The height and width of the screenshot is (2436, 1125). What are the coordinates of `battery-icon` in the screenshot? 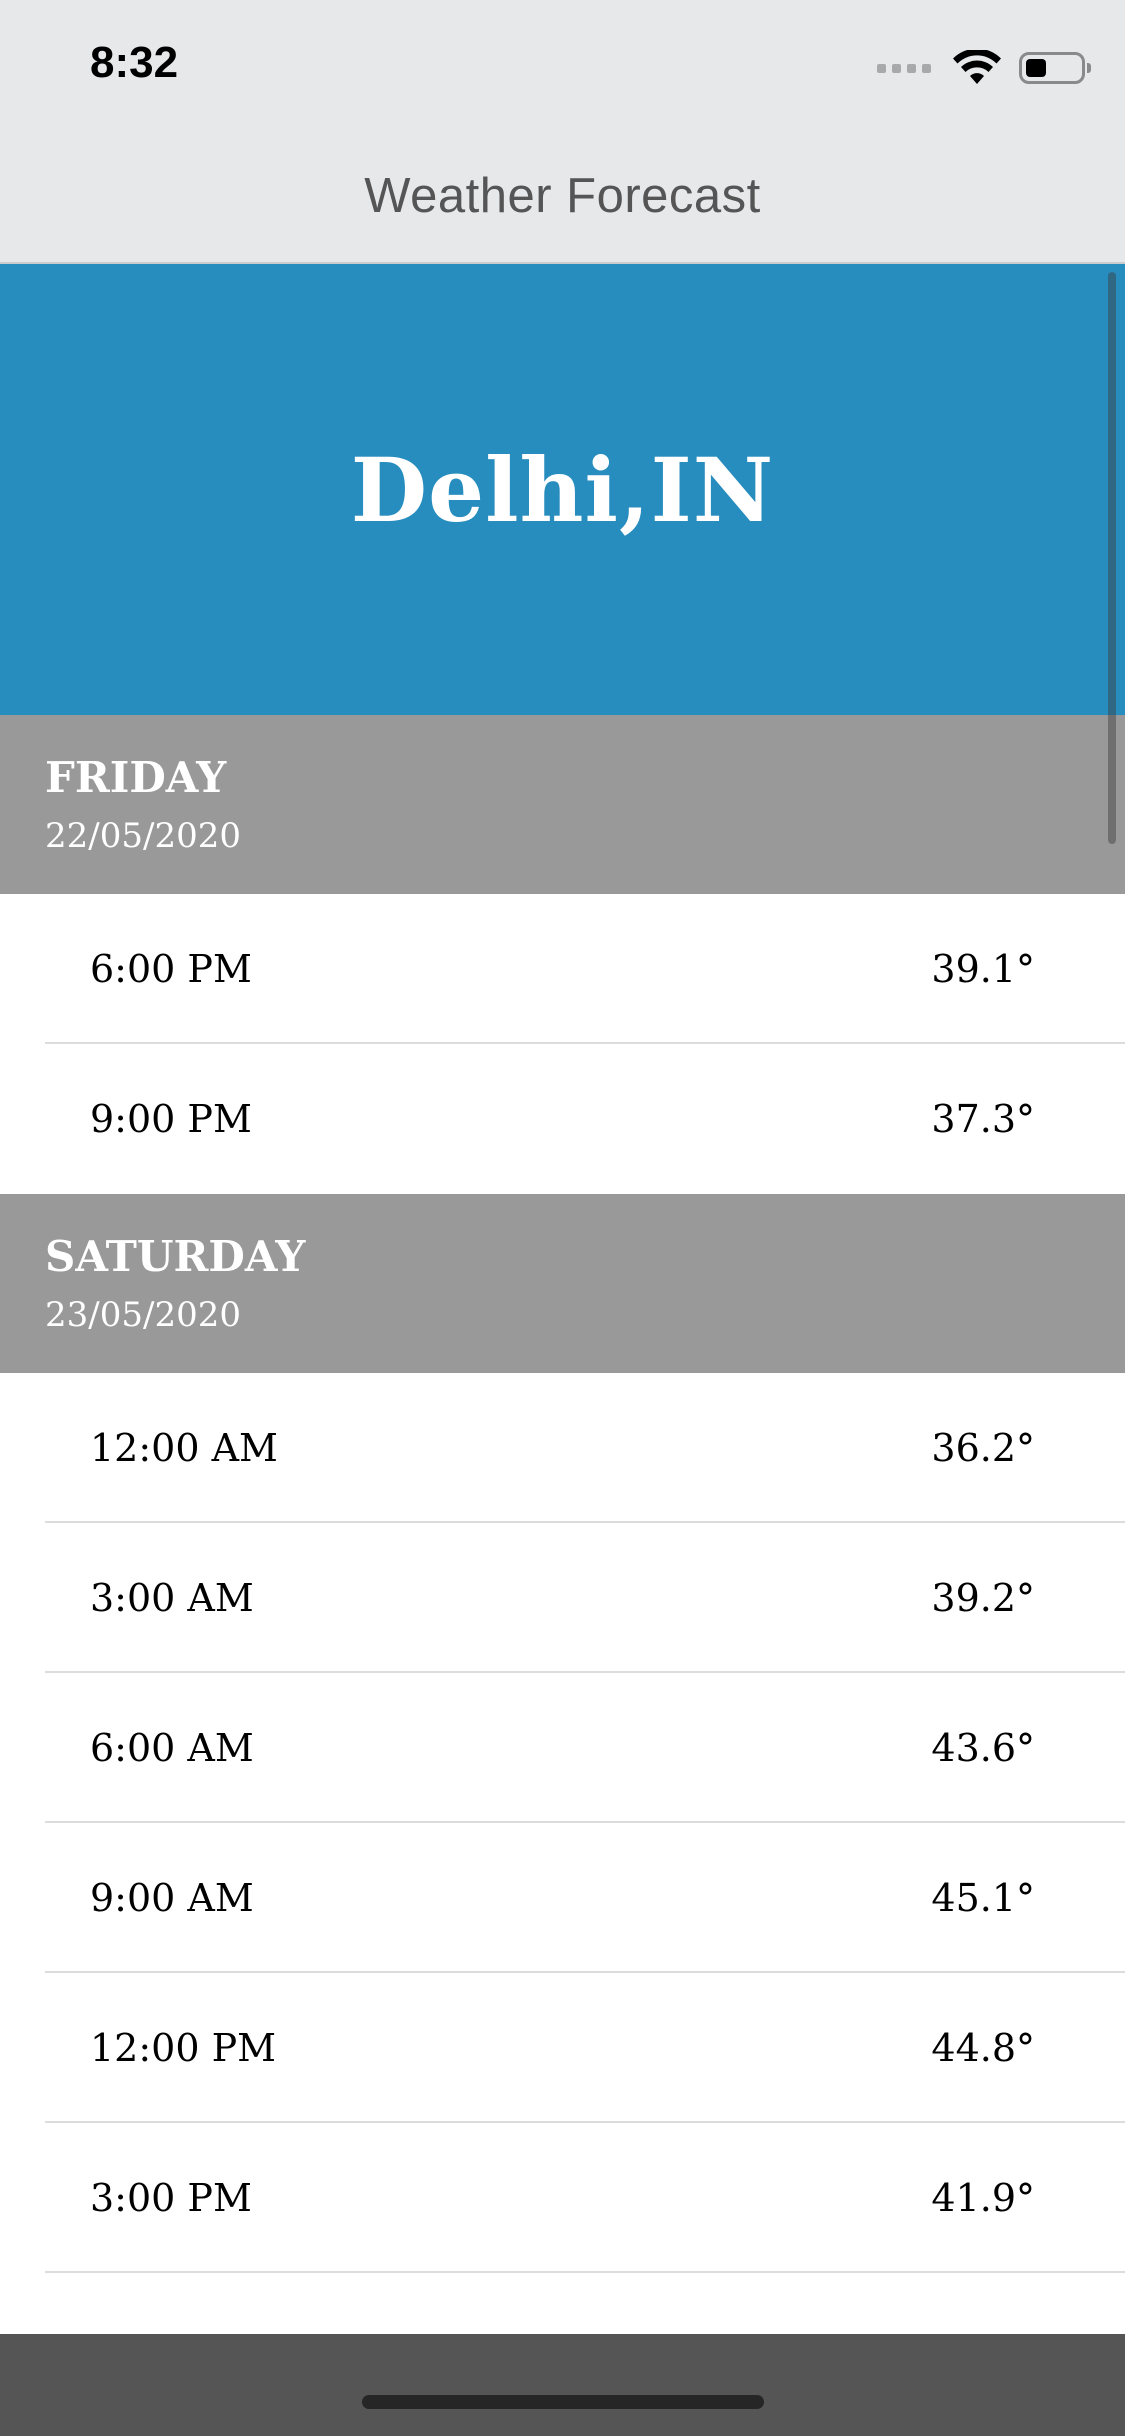 It's located at (1055, 68).